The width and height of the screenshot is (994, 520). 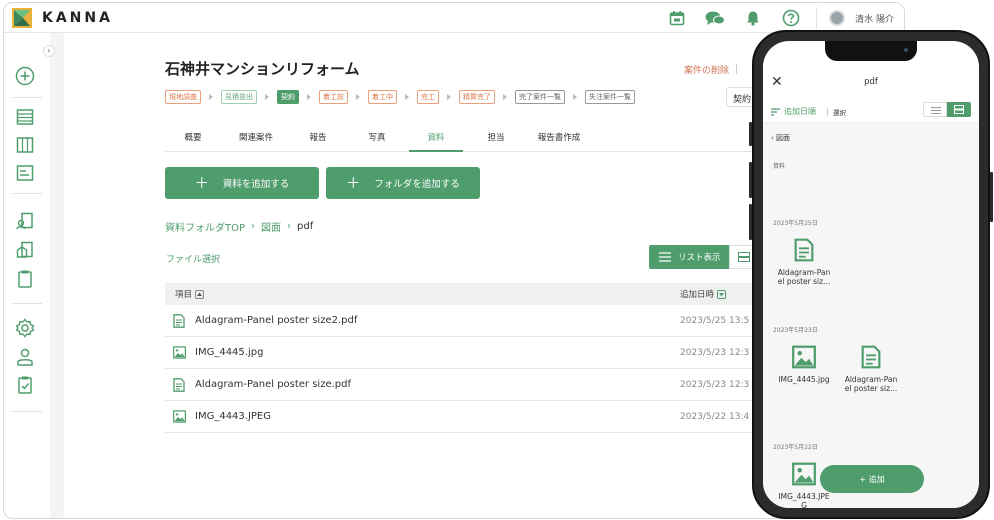 What do you see at coordinates (25, 357) in the screenshot?
I see `user-icon` at bounding box center [25, 357].